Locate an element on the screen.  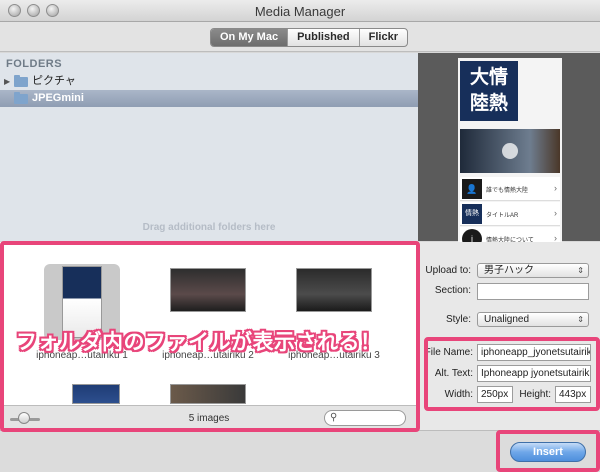
folders-heading: FOLDERS is located at coordinates (34, 64).